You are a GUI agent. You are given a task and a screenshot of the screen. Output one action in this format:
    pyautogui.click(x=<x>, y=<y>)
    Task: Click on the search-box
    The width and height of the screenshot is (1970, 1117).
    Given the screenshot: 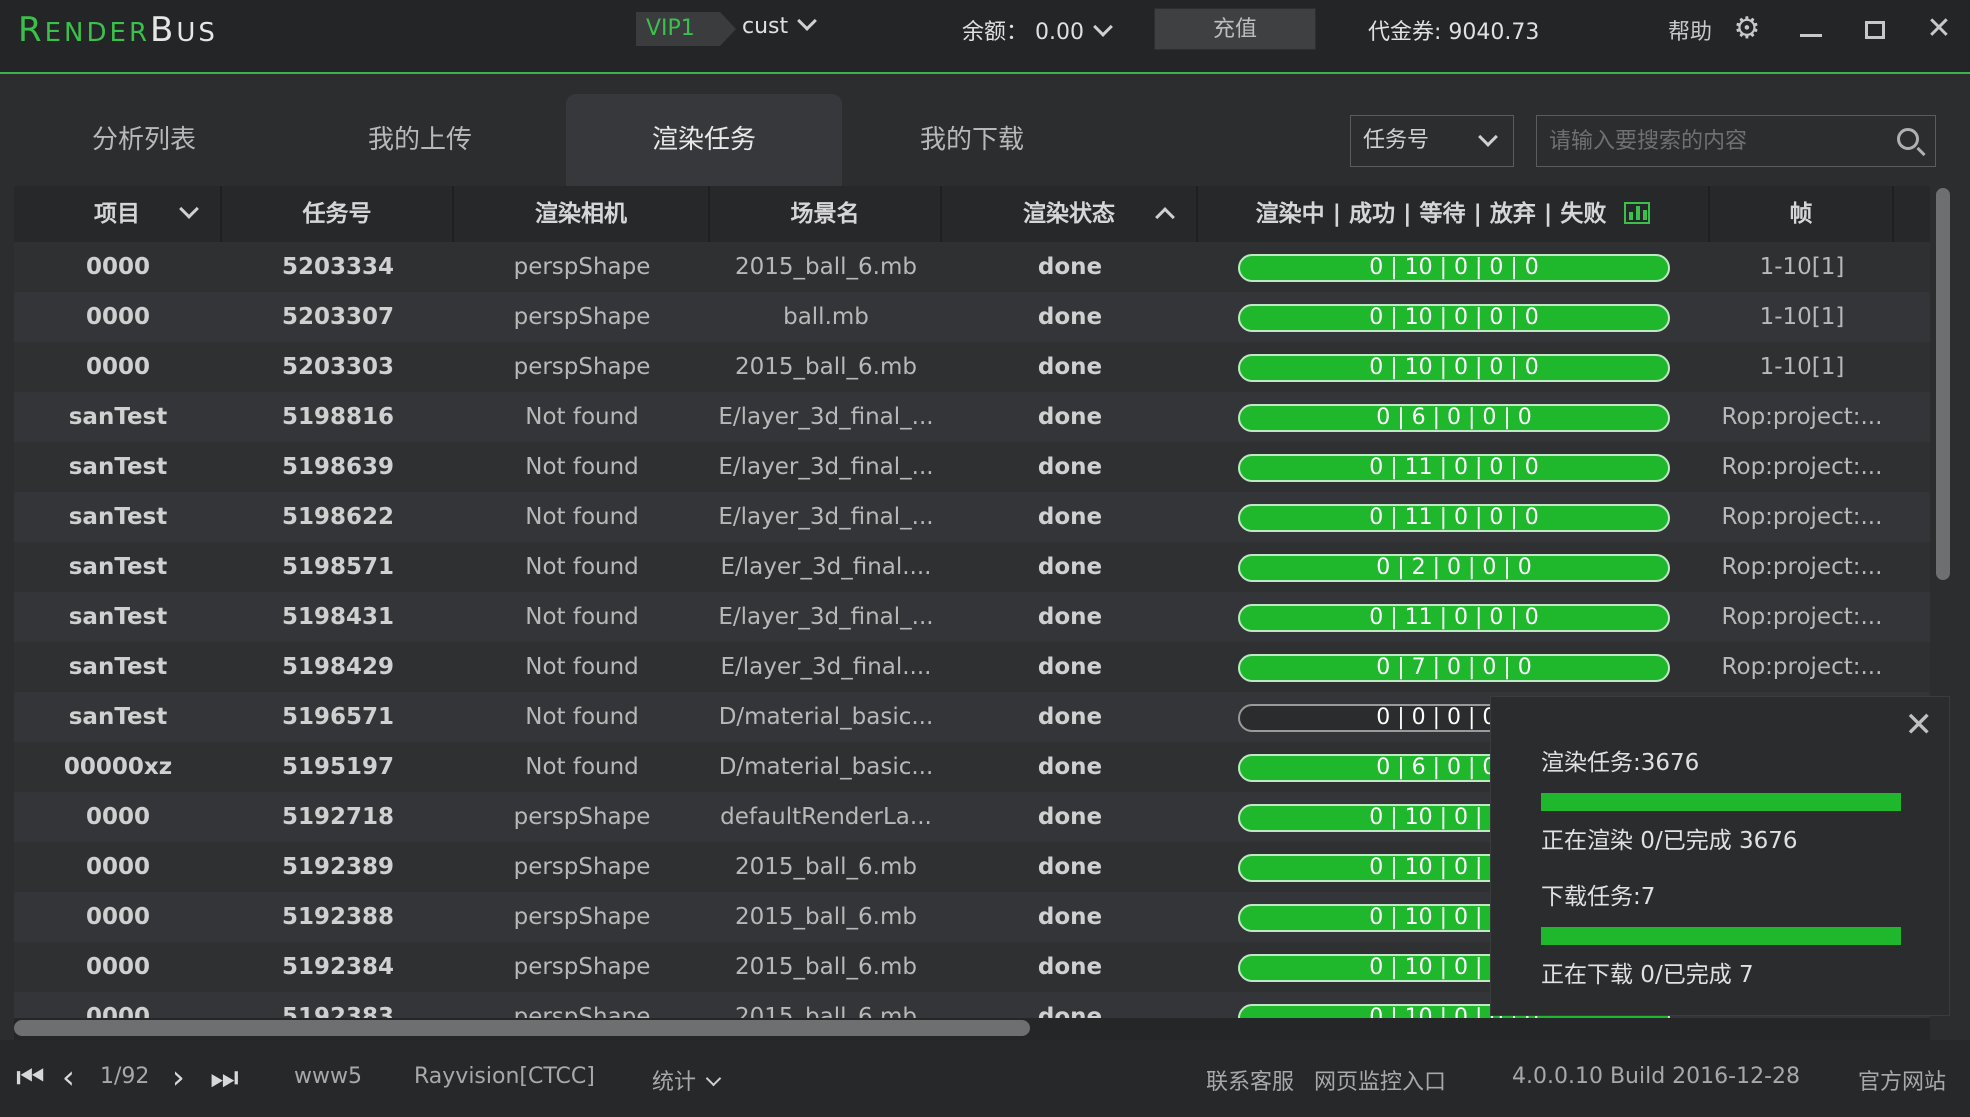 What is the action you would take?
    pyautogui.click(x=1736, y=141)
    